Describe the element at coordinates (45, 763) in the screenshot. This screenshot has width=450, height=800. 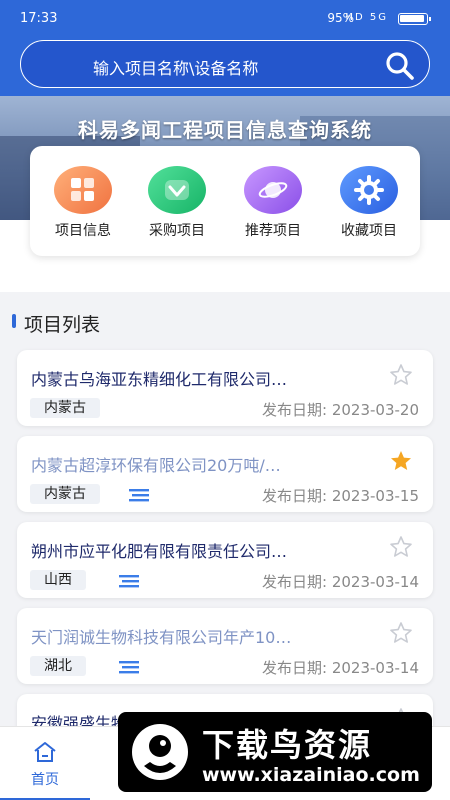
I see `nav-home: 首页` at that location.